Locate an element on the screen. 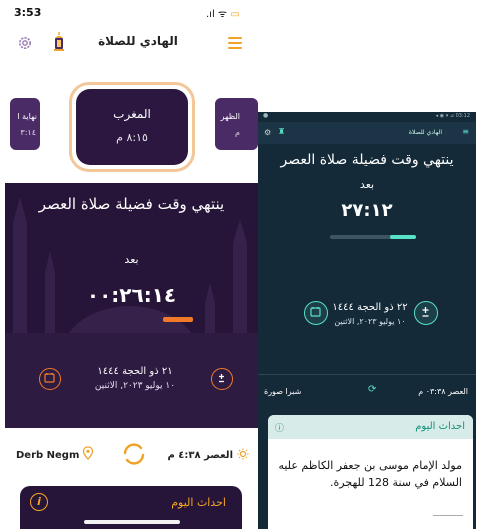 Image resolution: width=478 pixels, height=529 pixels. gear-icon is located at coordinates (25, 43).